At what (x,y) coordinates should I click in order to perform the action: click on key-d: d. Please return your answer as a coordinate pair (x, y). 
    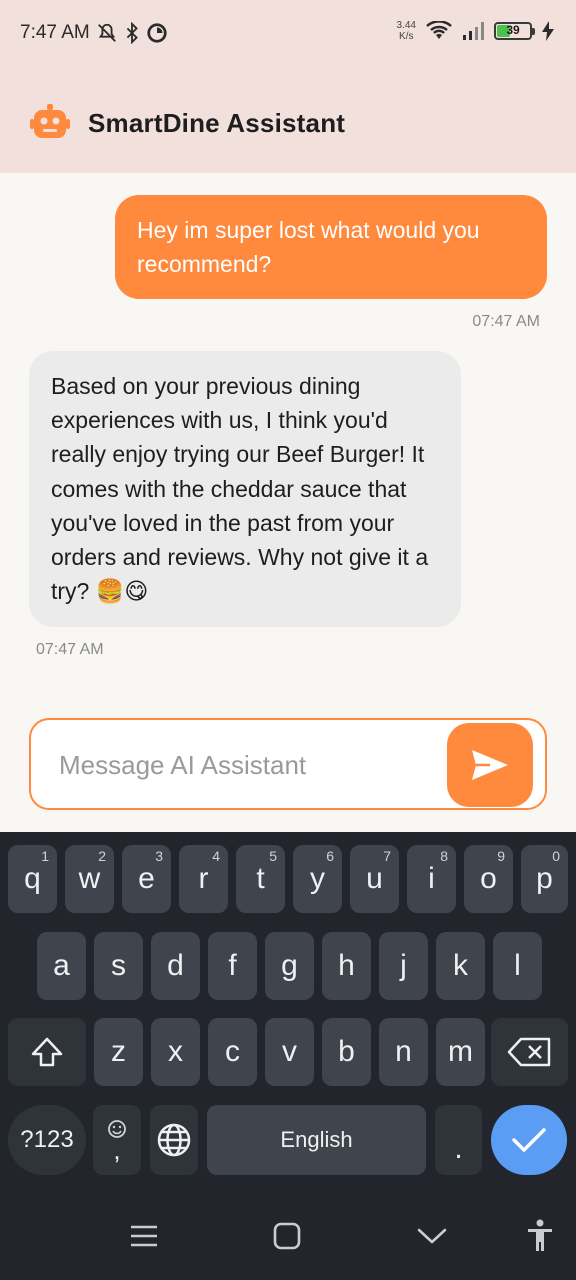
    Looking at the image, I should click on (175, 966).